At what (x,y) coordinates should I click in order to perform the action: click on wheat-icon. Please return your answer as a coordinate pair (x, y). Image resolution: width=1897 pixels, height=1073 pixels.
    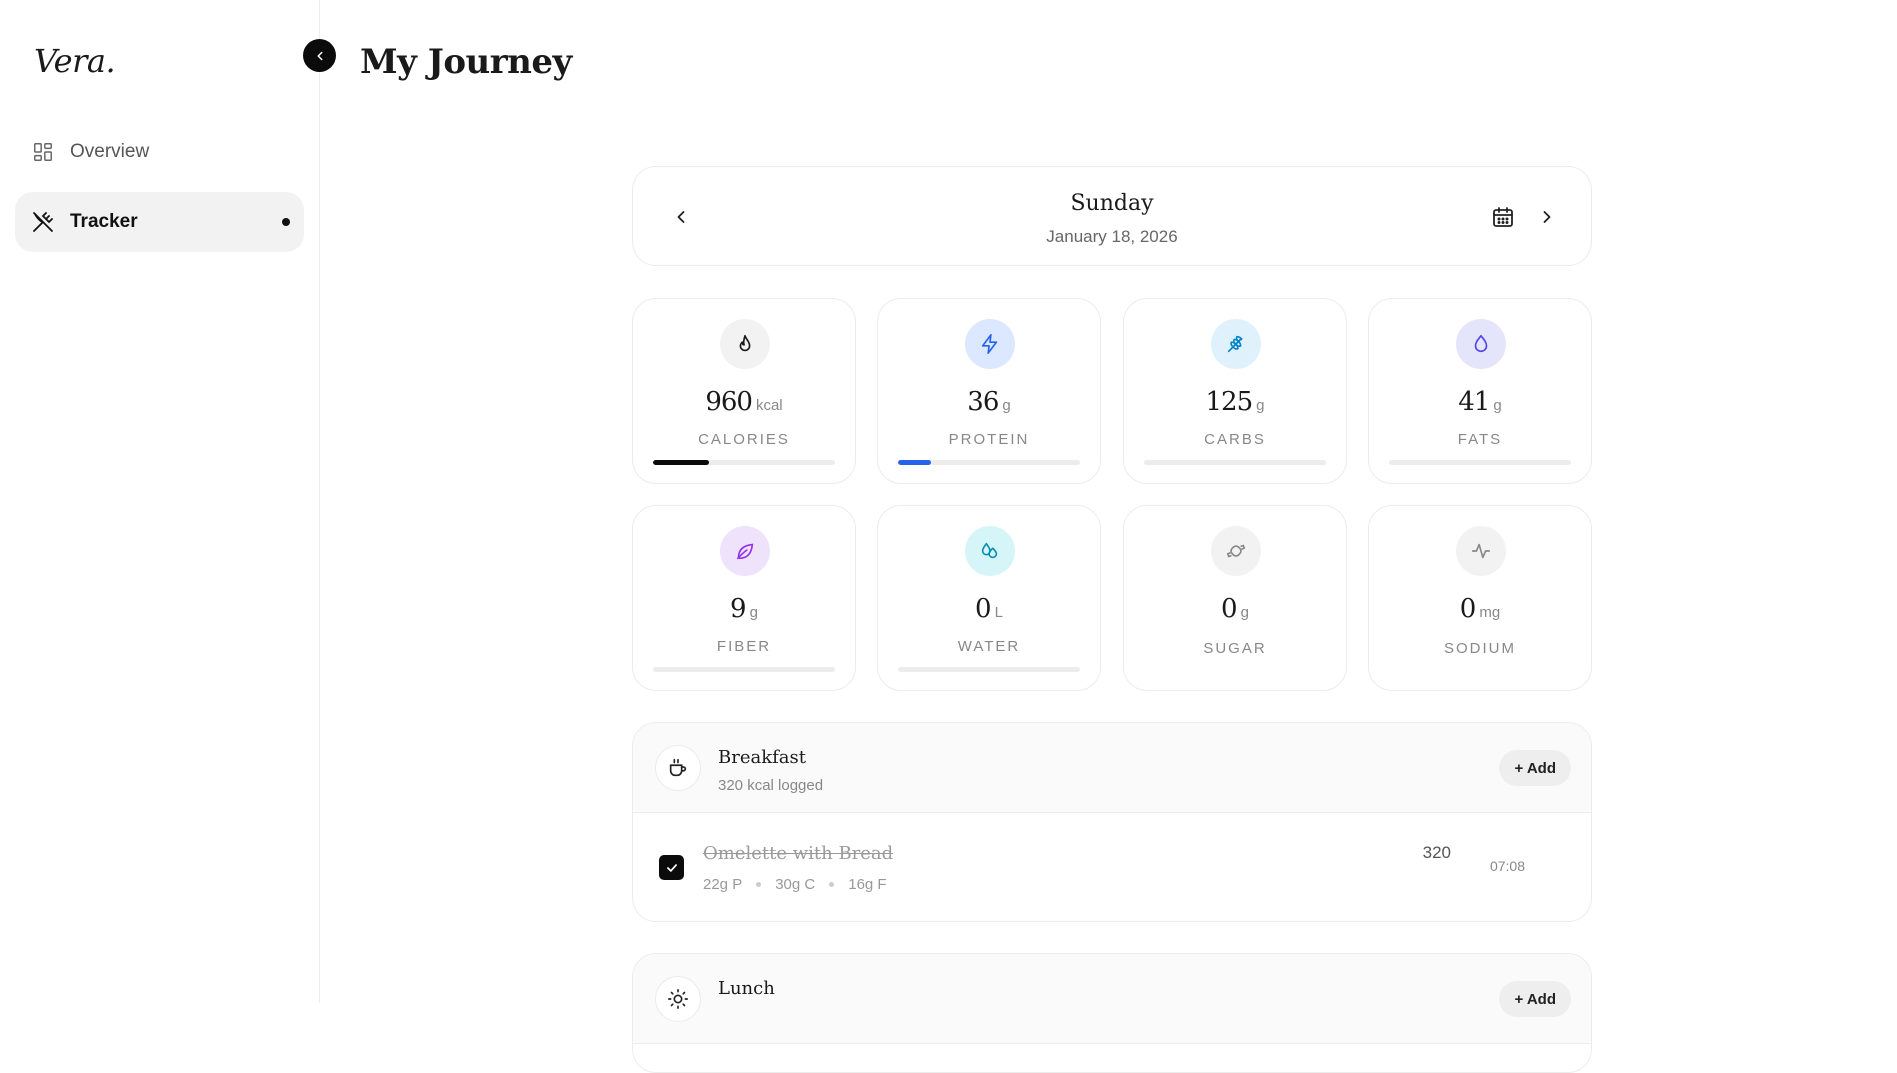
    Looking at the image, I should click on (1236, 344).